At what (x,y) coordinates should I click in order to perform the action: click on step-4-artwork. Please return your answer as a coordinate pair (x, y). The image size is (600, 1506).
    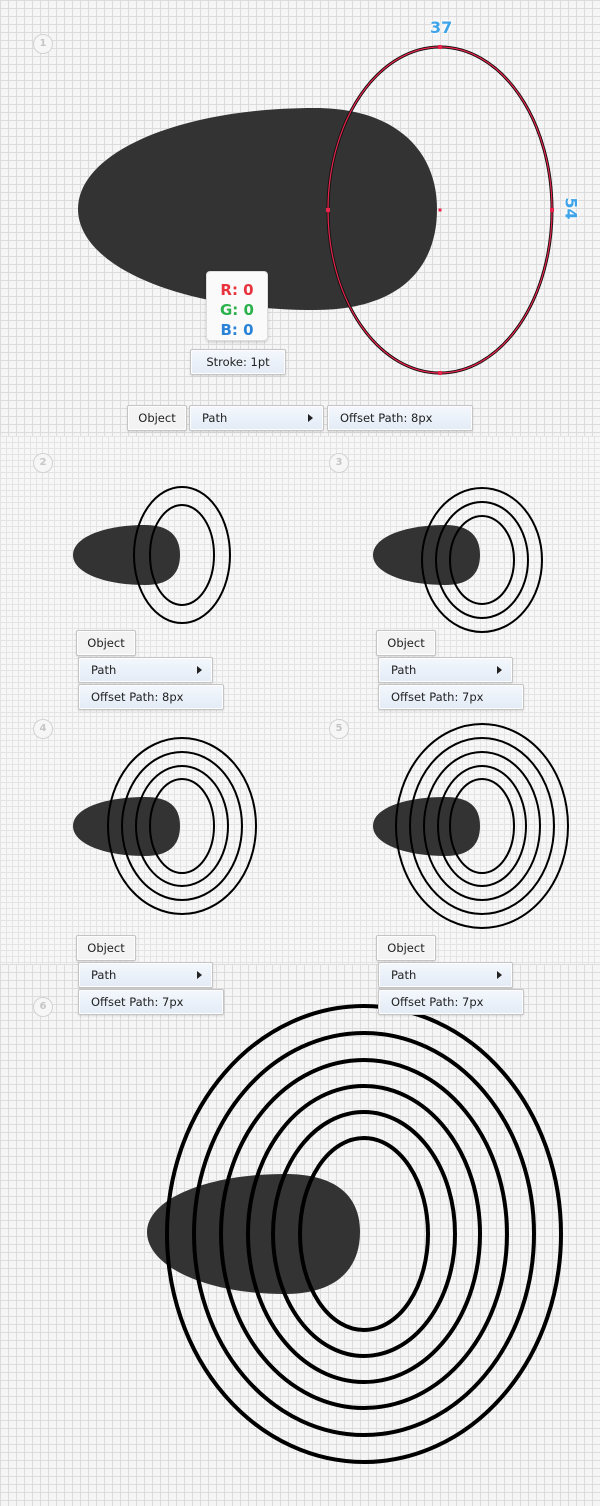
    Looking at the image, I should click on (165, 826).